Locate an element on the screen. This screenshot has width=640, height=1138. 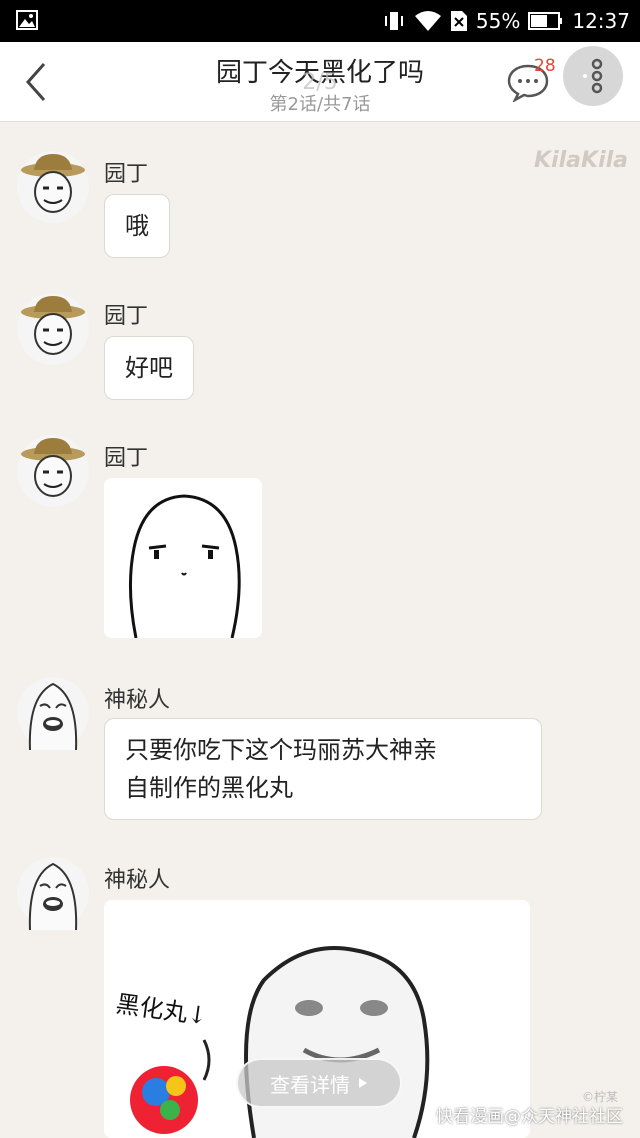
more-options-button is located at coordinates (593, 76).